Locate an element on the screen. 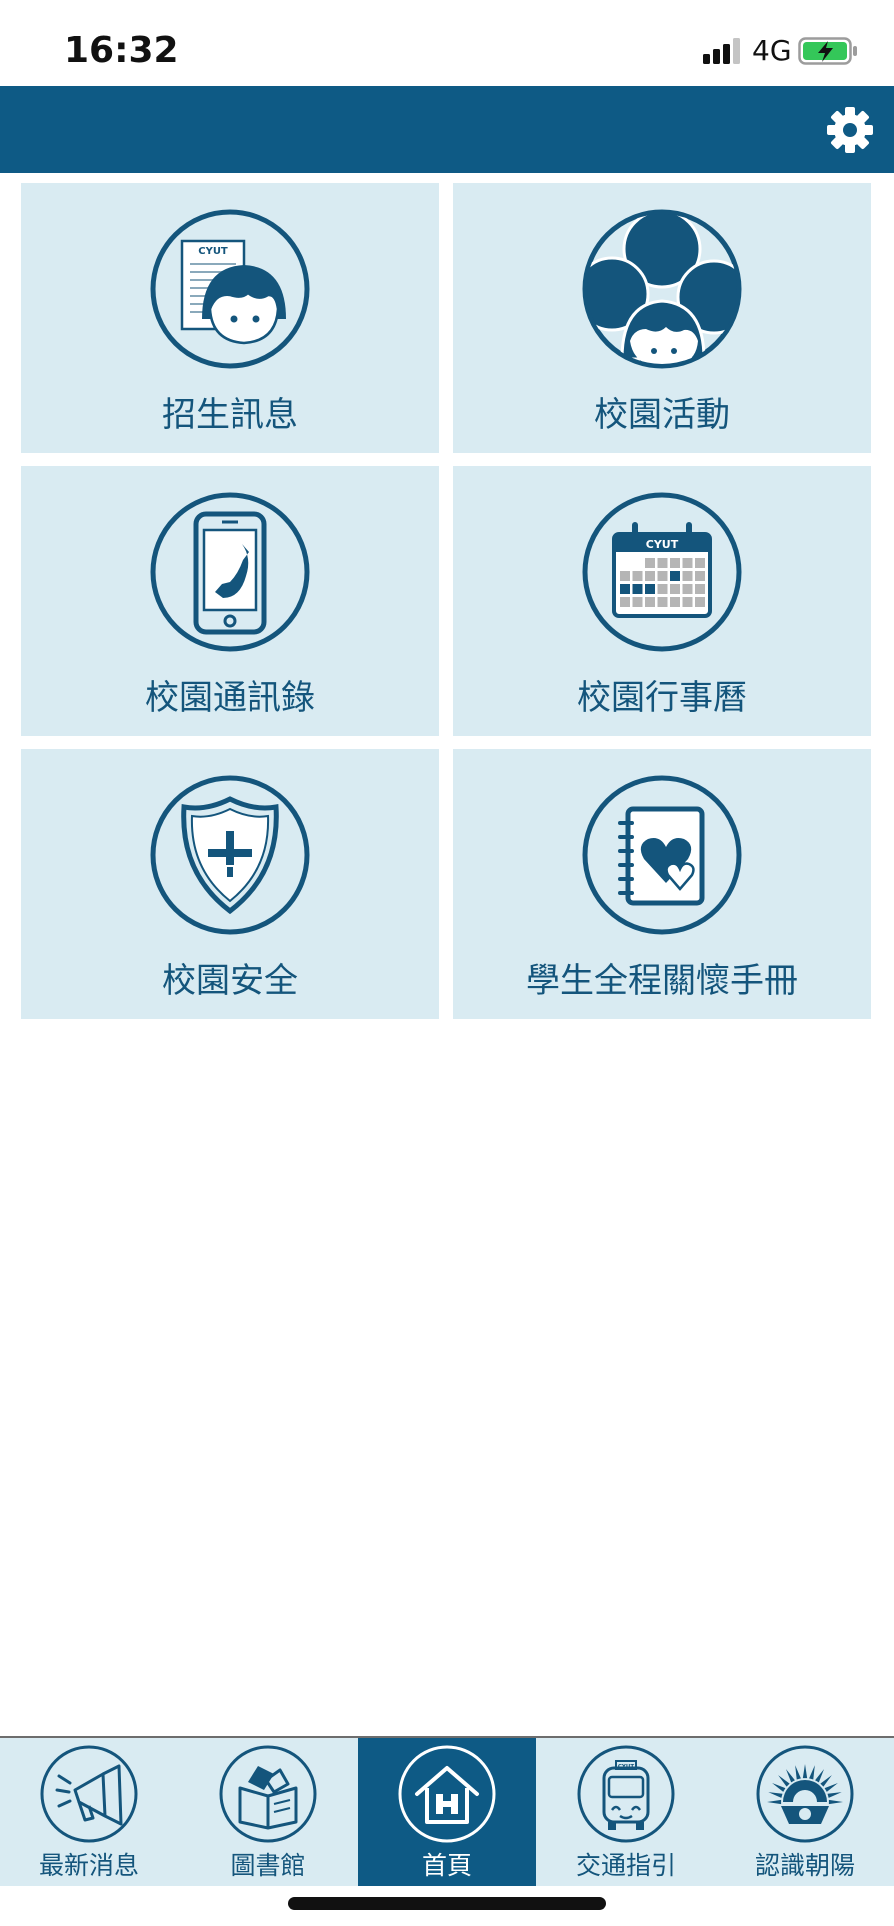  tile-label-student-care-handbook: 學生全程關懷手冊 is located at coordinates (662, 981).